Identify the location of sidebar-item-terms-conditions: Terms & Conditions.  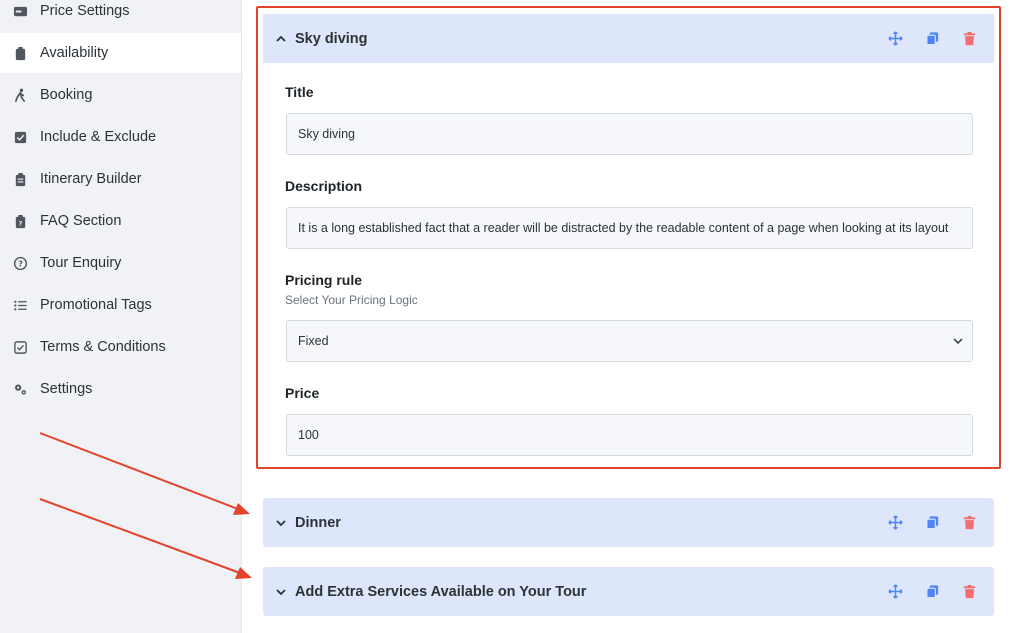
(120, 347).